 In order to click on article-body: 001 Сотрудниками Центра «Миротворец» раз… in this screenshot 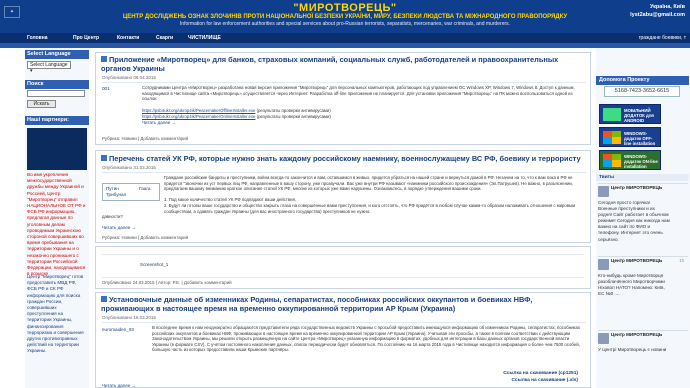, I will do `click(344, 104)`.